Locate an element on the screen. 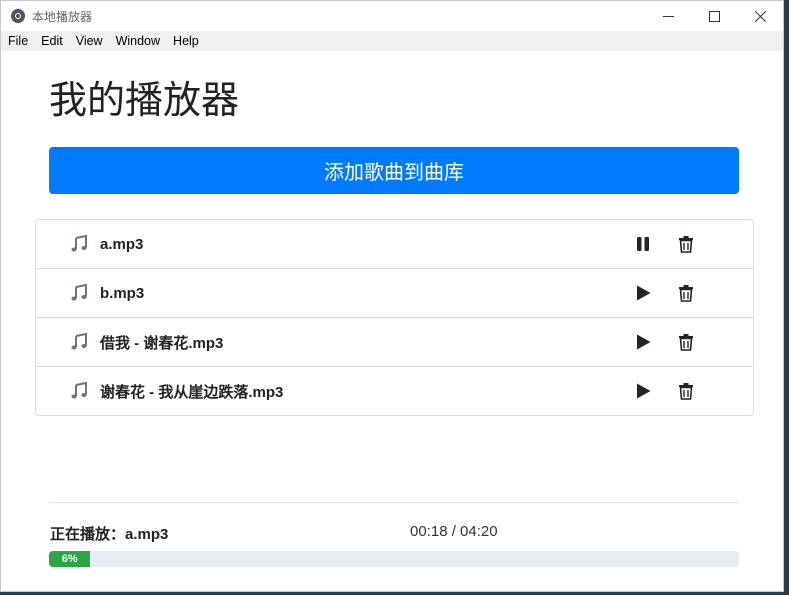 The width and height of the screenshot is (789, 595). window-title: 本地播放器 is located at coordinates (62, 16).